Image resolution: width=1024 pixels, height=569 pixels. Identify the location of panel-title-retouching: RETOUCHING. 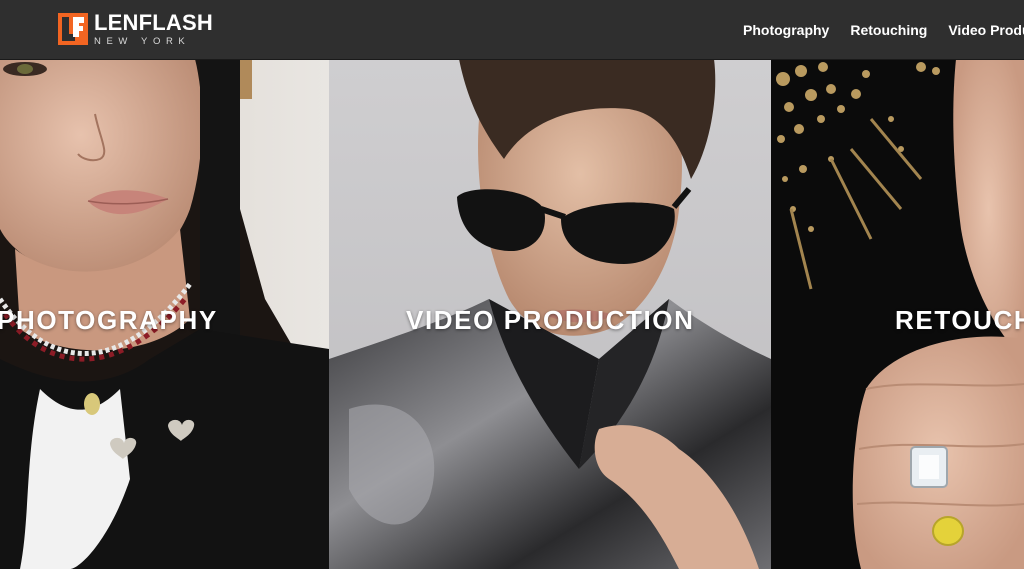
(959, 320).